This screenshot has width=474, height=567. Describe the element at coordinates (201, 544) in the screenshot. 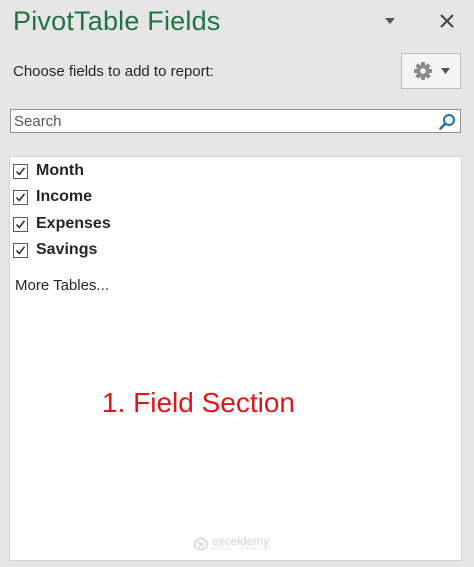

I see `exceldemy-logo-icon` at that location.